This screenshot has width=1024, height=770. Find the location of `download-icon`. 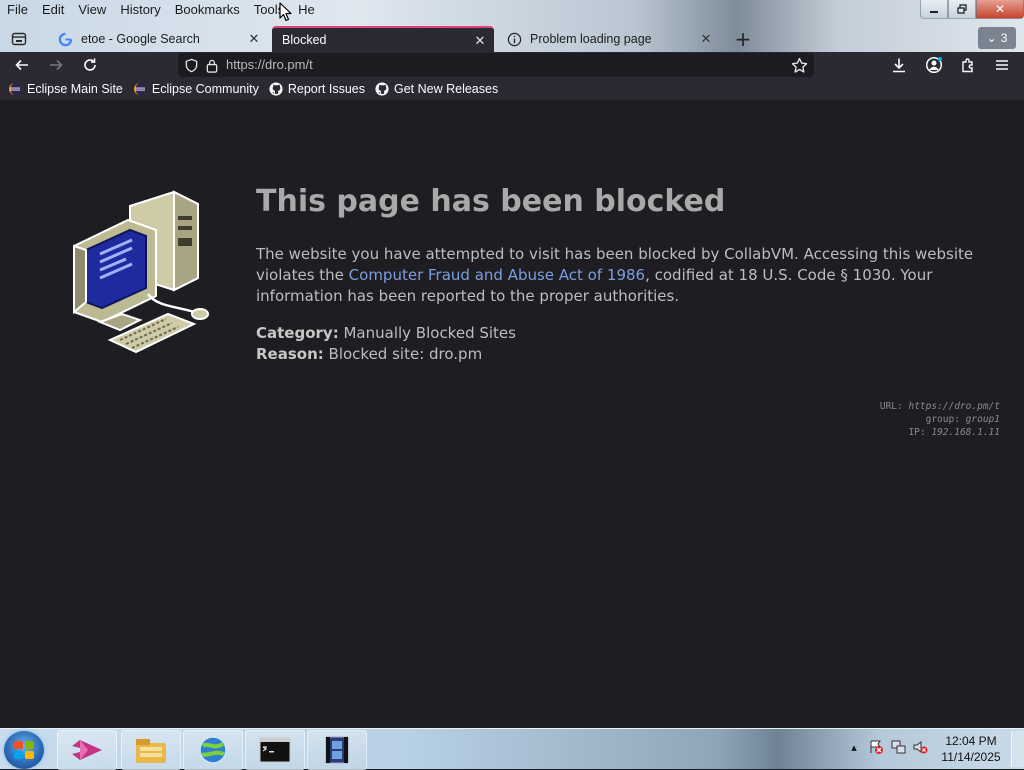

download-icon is located at coordinates (899, 65).